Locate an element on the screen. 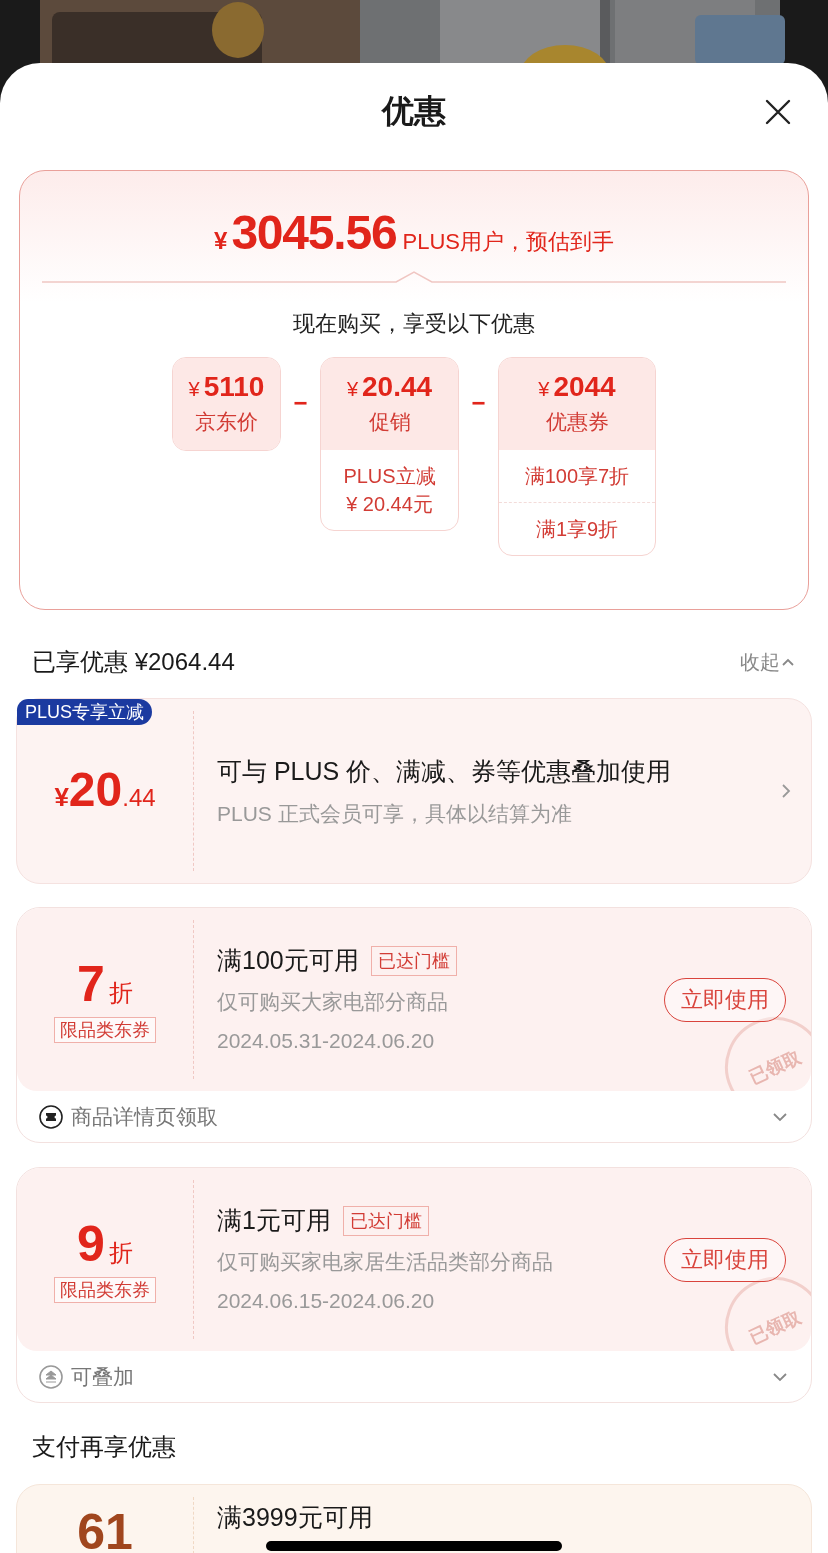  sheet-title: 优惠 is located at coordinates (414, 111).